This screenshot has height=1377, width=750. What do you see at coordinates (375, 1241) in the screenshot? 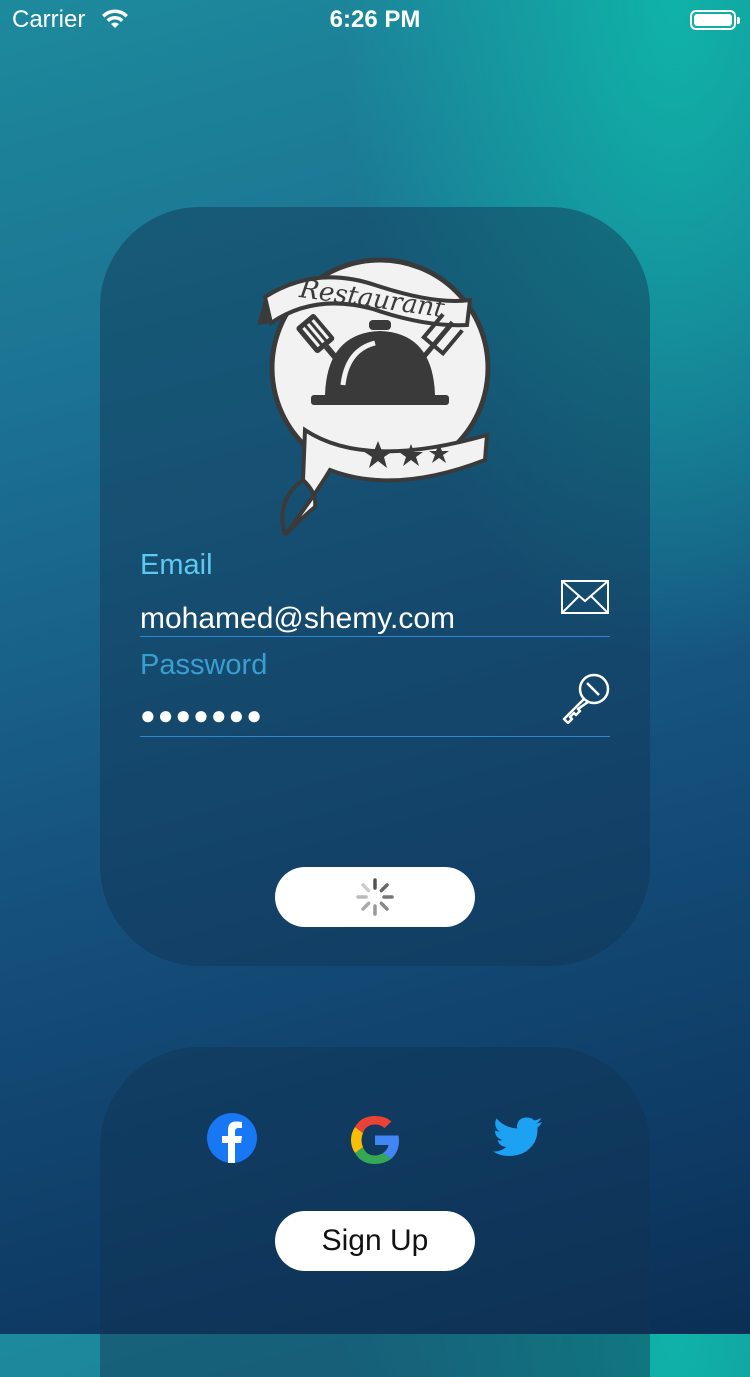
I see `signup-button: Sign Up` at bounding box center [375, 1241].